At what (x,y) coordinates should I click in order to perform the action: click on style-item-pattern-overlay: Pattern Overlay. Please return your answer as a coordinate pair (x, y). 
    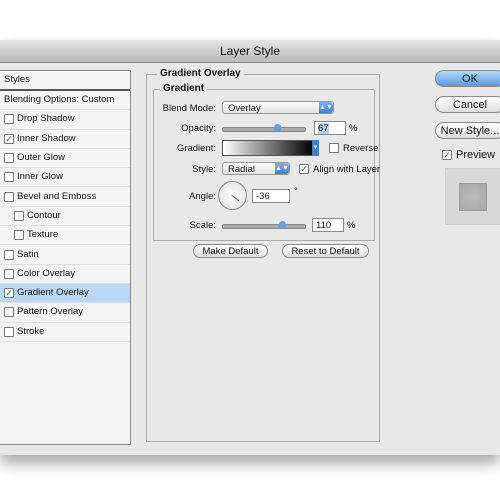
    Looking at the image, I should click on (65, 313).